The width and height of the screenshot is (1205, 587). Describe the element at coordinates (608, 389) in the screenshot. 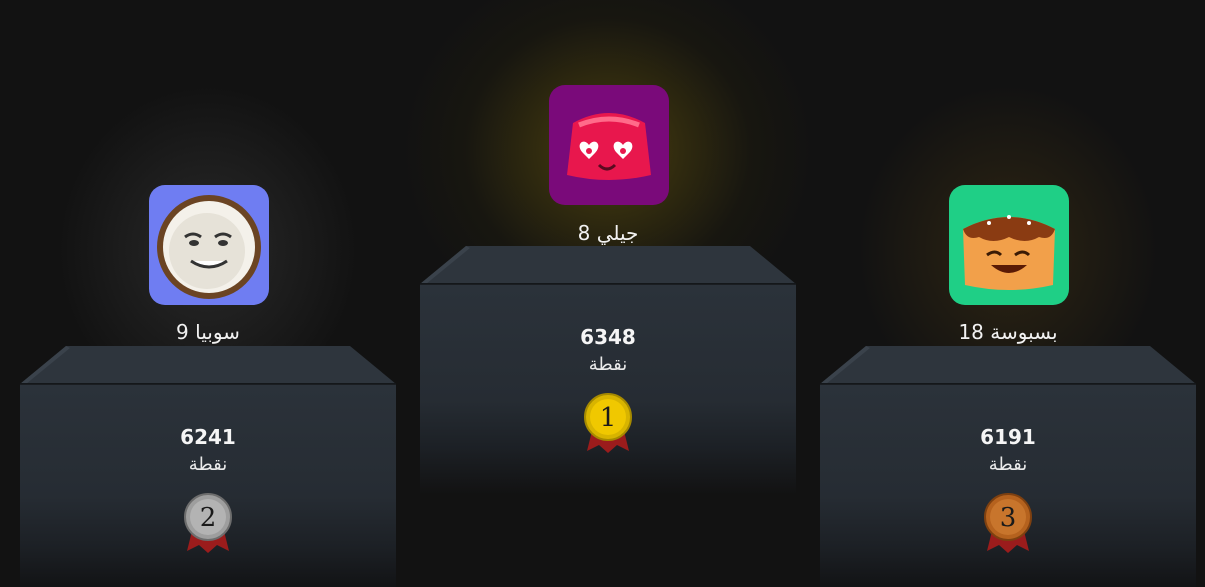

I see `podium-block-first: 6348 نقطة 1` at that location.